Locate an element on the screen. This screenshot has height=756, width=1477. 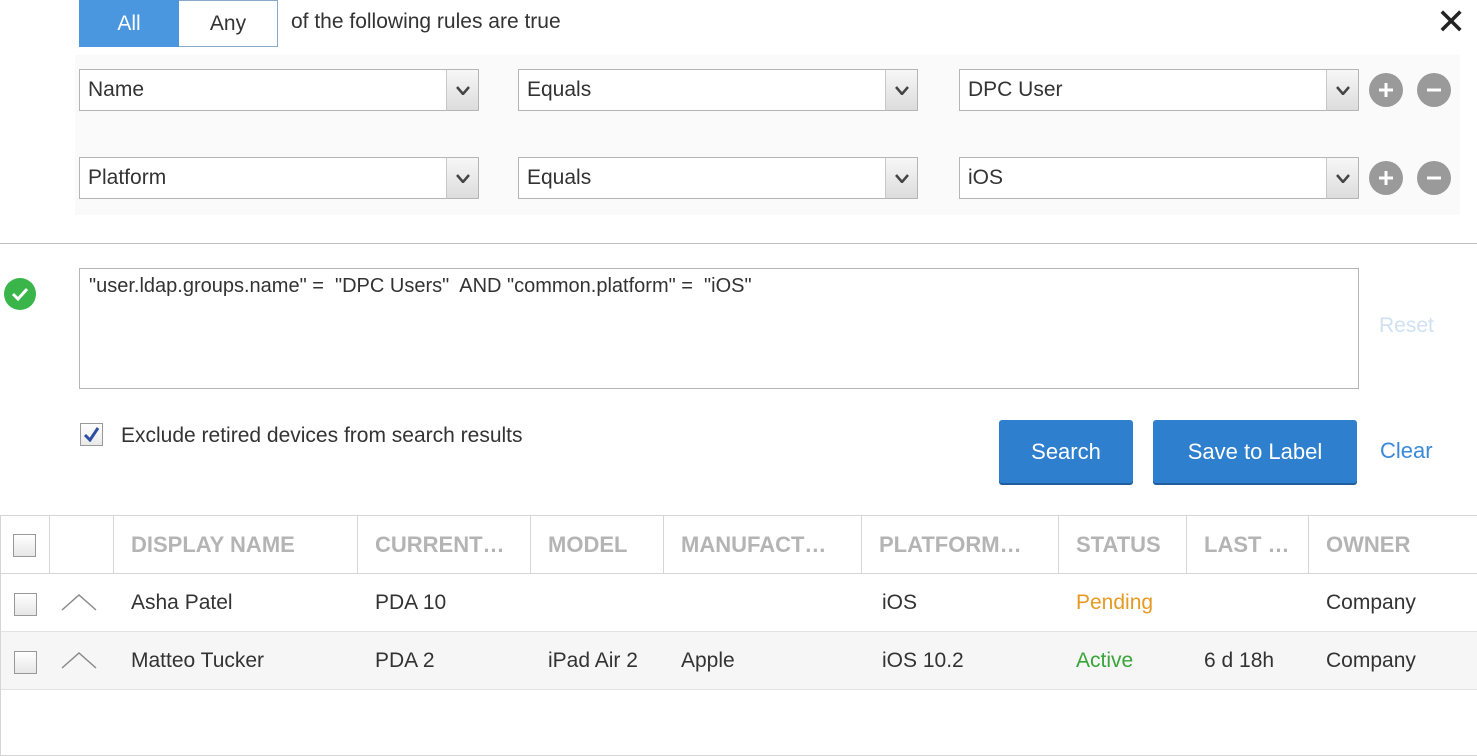
select-all-cell is located at coordinates (25, 545).